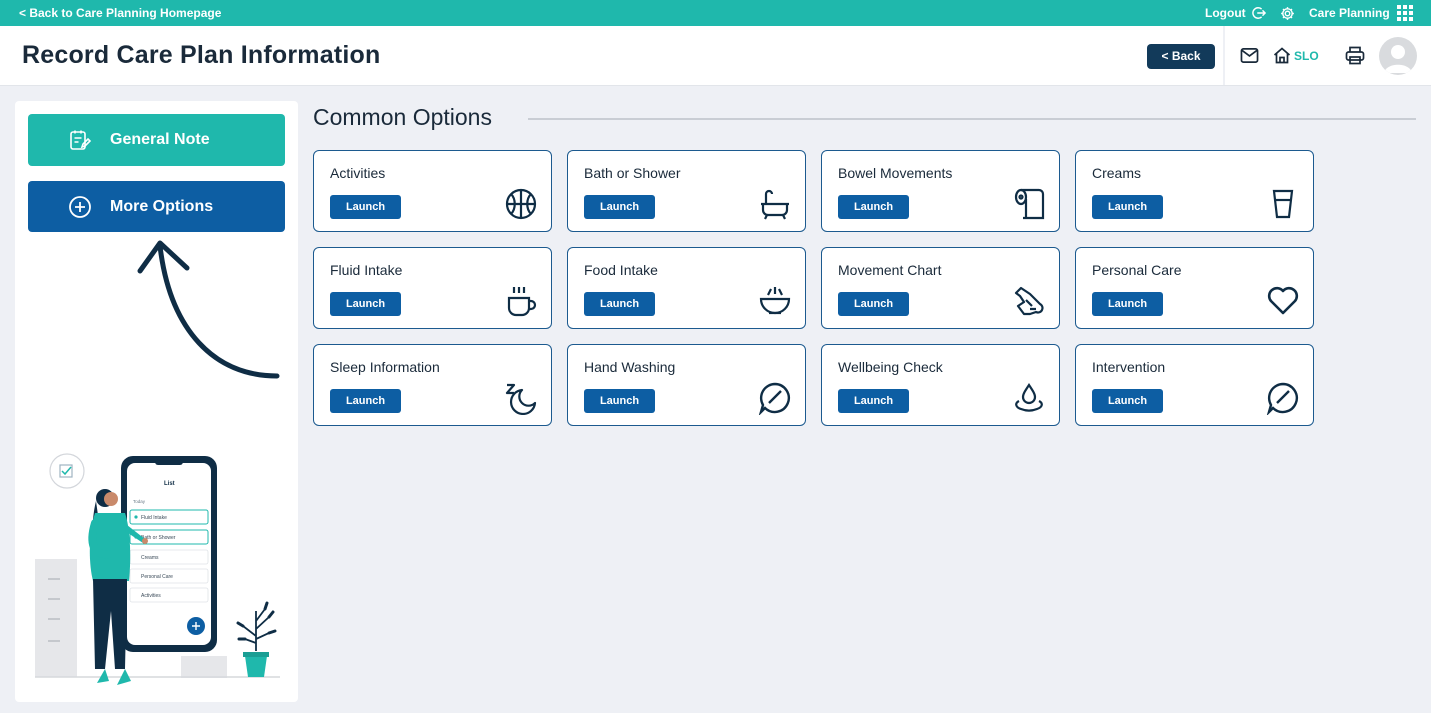  What do you see at coordinates (139, 501) in the screenshot?
I see `phone-list-section: Today` at bounding box center [139, 501].